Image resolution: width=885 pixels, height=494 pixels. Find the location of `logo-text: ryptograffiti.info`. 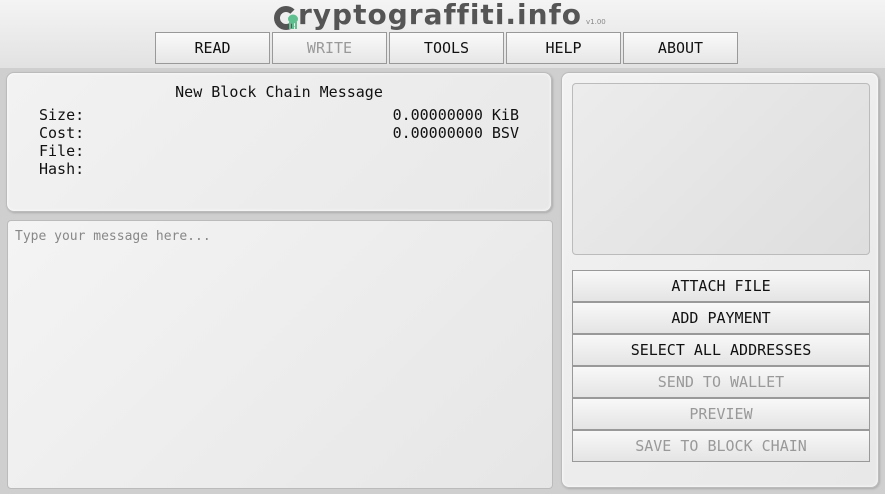

logo-text: ryptograffiti.info is located at coordinates (440, 15).